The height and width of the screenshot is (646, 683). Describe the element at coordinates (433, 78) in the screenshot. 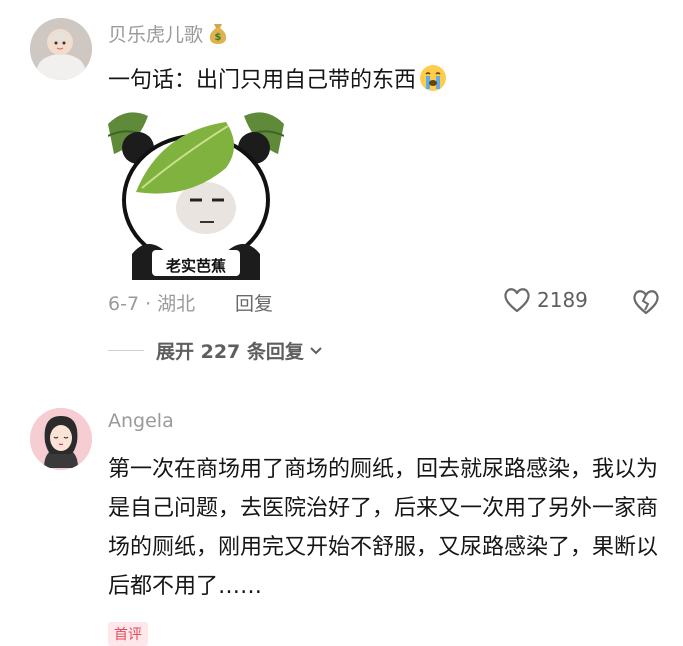

I see `crying-face-icon` at that location.